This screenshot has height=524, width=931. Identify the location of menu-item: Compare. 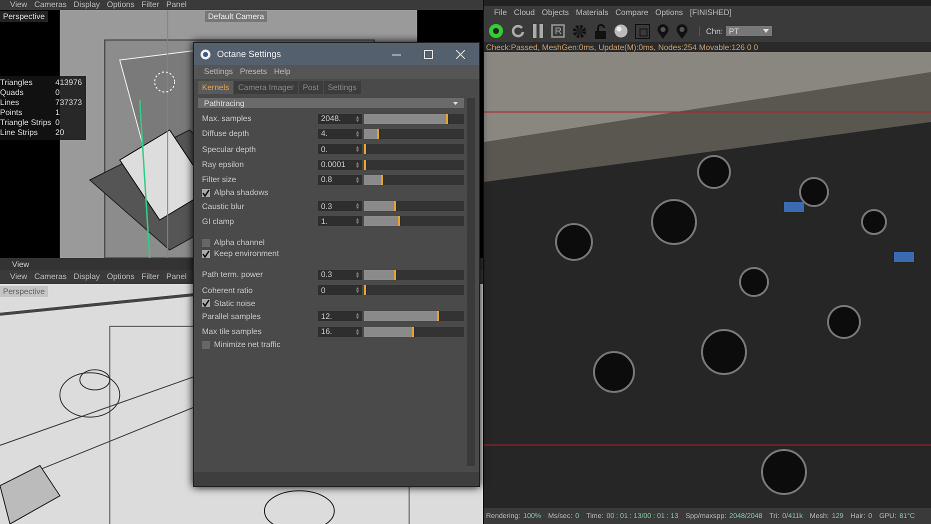
(631, 13).